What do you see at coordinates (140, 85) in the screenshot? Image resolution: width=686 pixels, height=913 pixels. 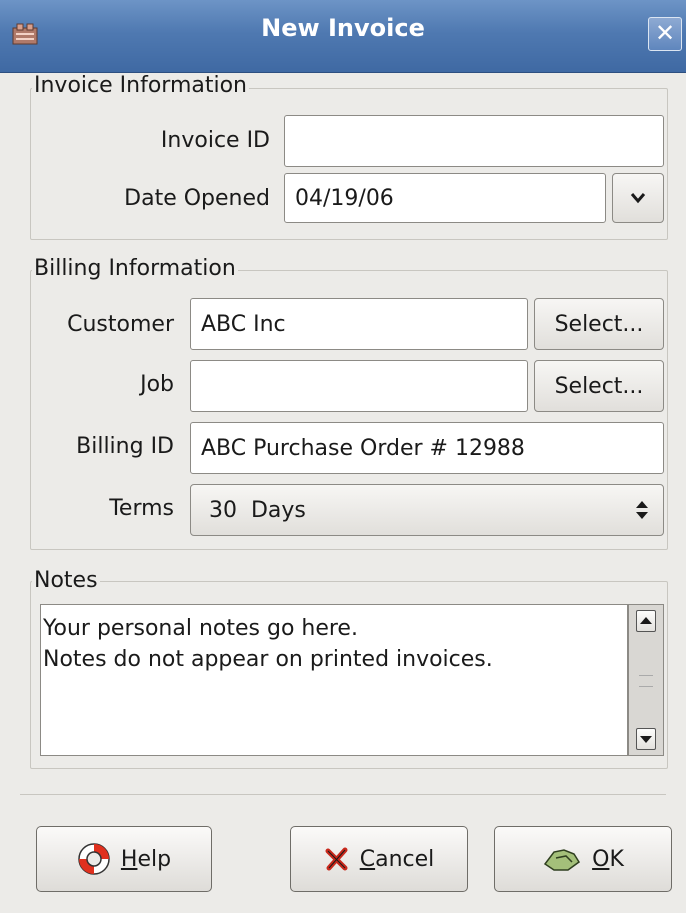 I see `invoice-info-legend: Invoice Information` at bounding box center [140, 85].